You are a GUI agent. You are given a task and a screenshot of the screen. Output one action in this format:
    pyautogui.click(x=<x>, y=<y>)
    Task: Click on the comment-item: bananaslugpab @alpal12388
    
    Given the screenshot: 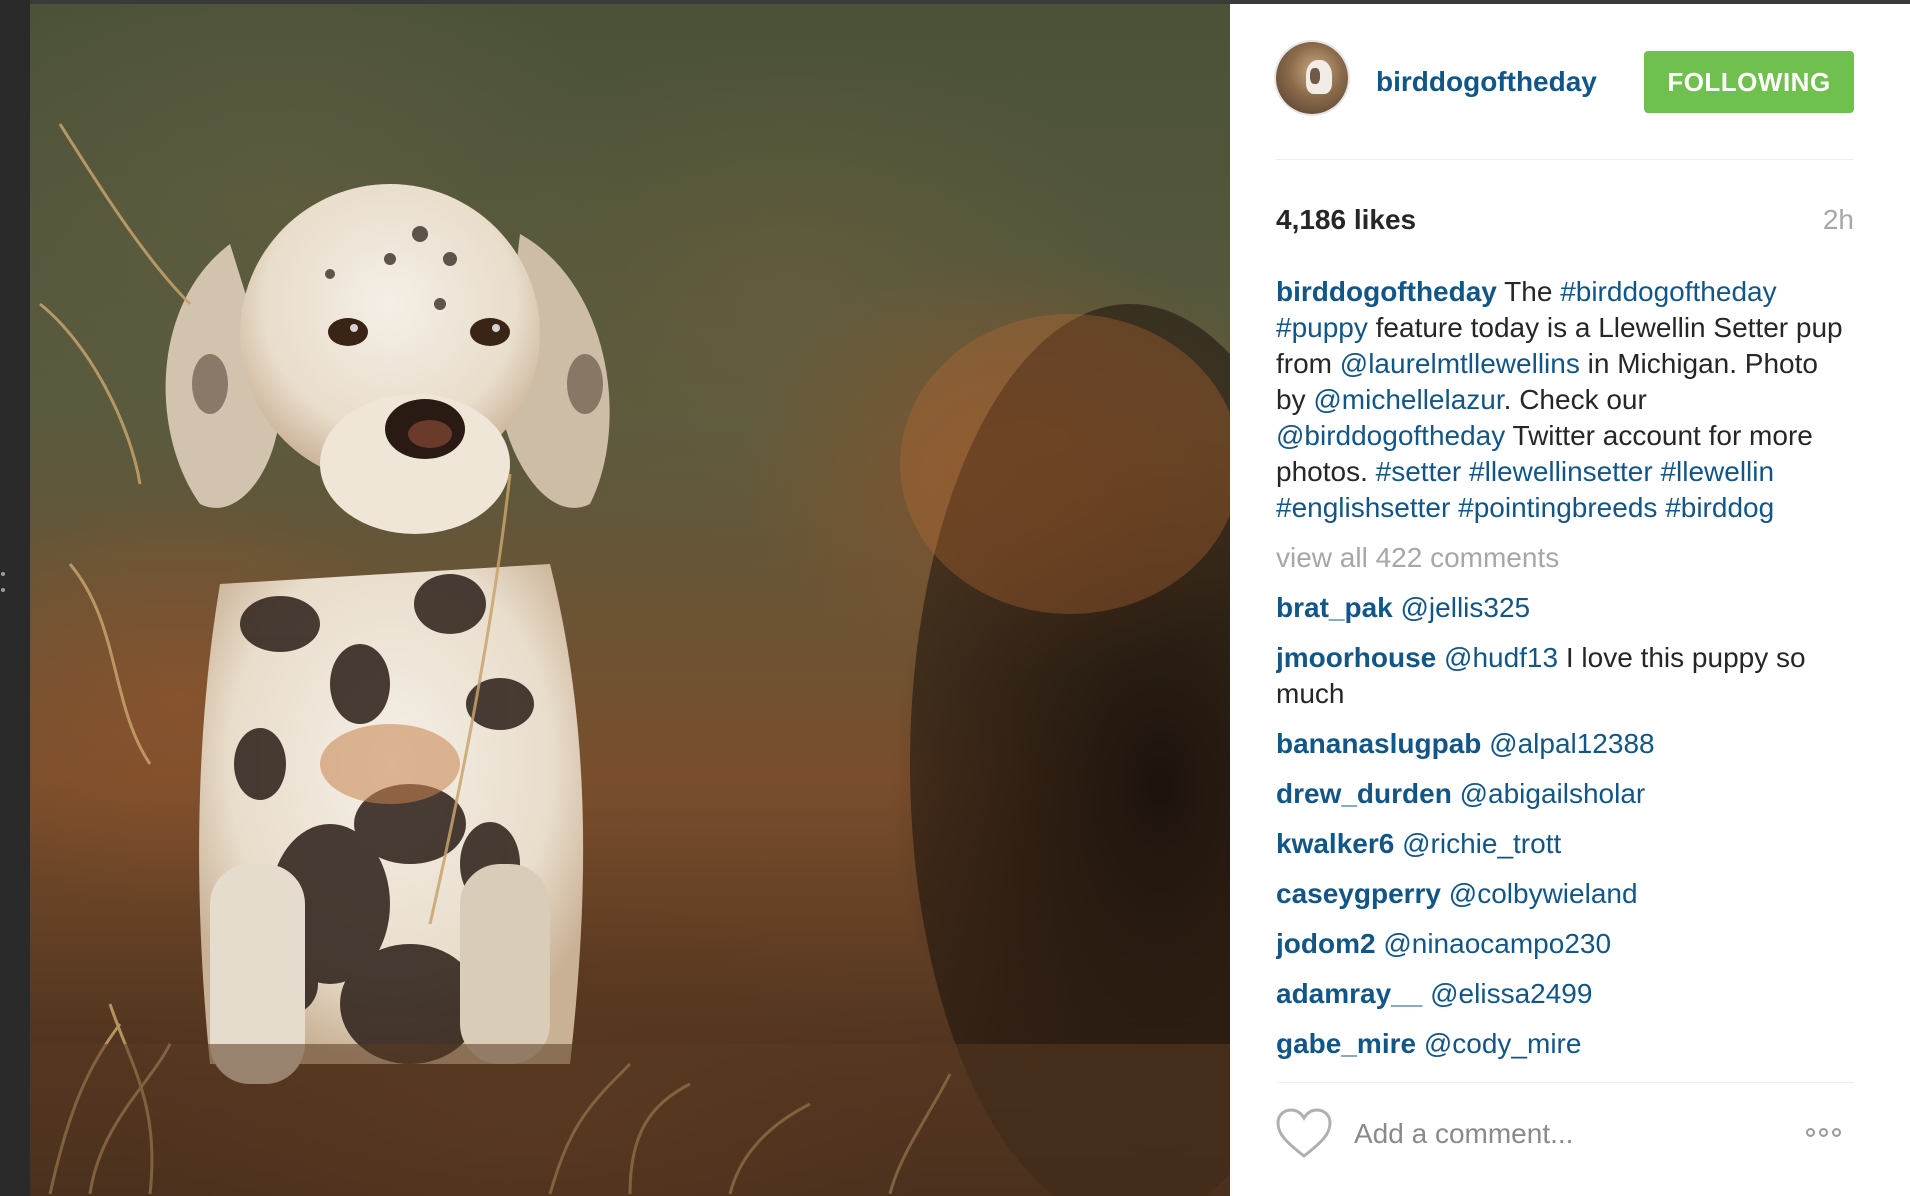 What is the action you would take?
    pyautogui.click(x=1565, y=744)
    